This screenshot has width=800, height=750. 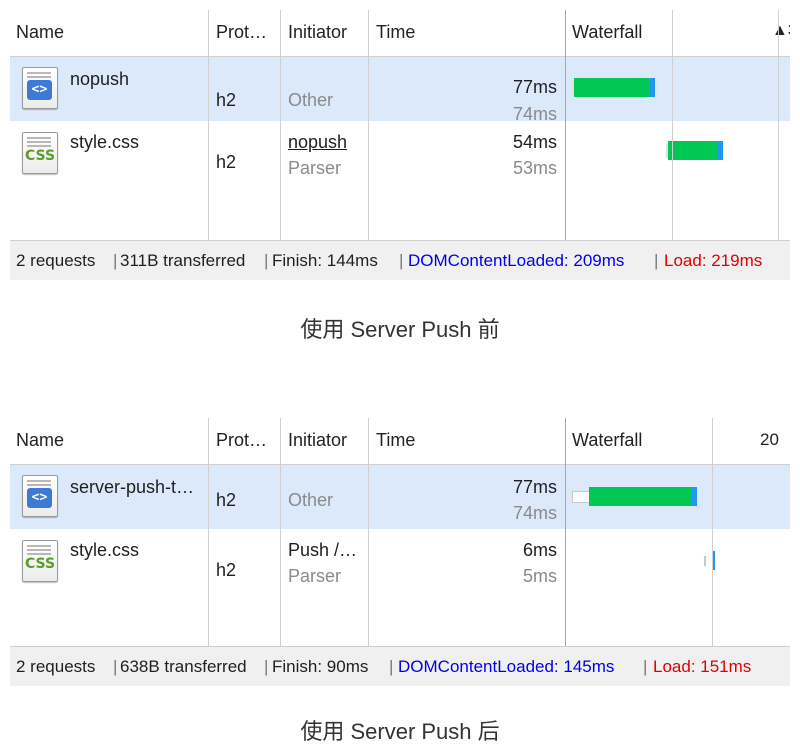 What do you see at coordinates (325, 260) in the screenshot?
I see `finish-time: Finish: 144ms` at bounding box center [325, 260].